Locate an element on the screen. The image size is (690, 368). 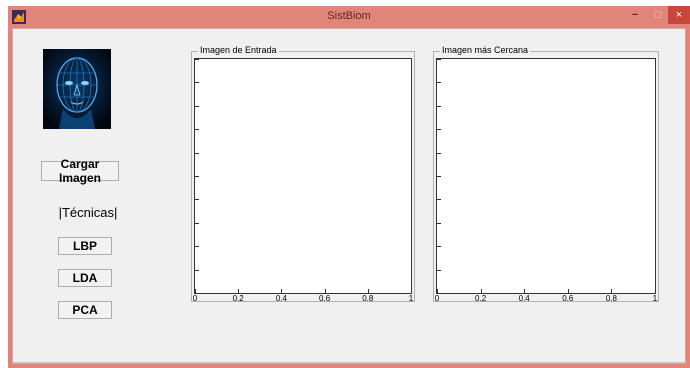
pca-button: PCA is located at coordinates (85, 310).